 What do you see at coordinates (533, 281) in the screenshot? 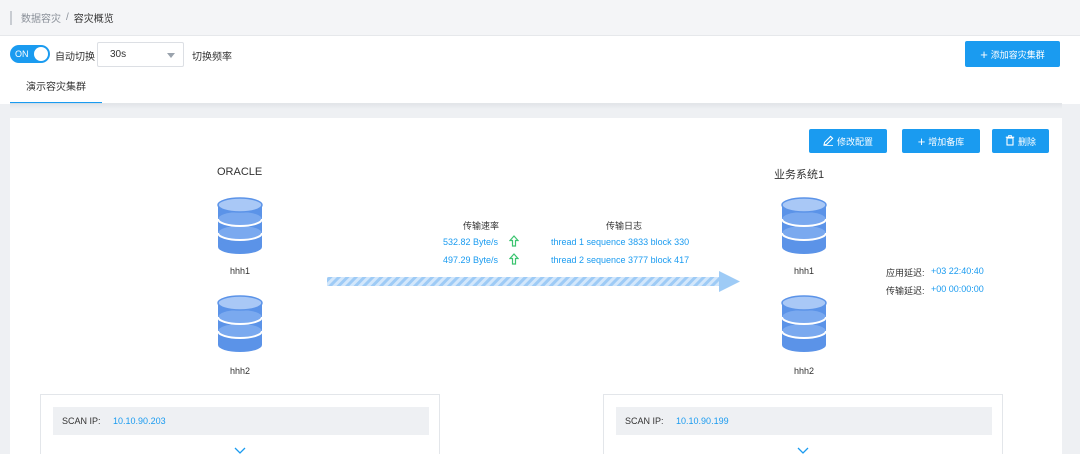
I see `replication-arrow` at bounding box center [533, 281].